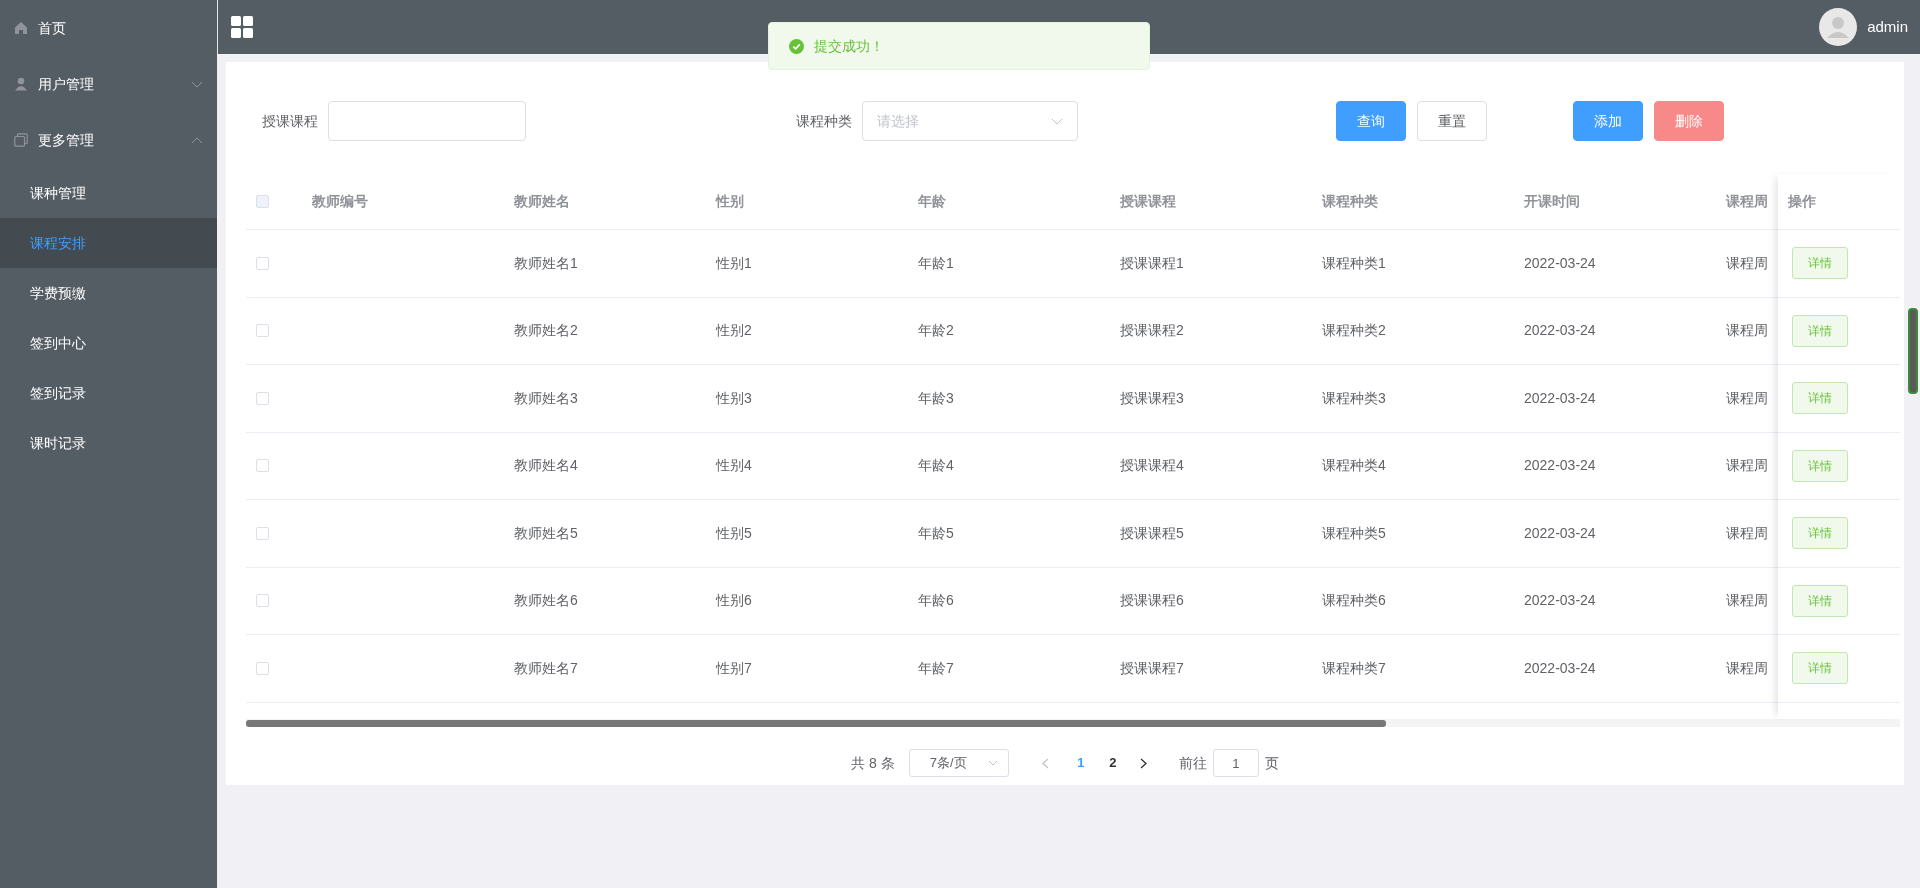 The image size is (1920, 888). I want to click on table-cell-text: 年龄3, so click(936, 398).